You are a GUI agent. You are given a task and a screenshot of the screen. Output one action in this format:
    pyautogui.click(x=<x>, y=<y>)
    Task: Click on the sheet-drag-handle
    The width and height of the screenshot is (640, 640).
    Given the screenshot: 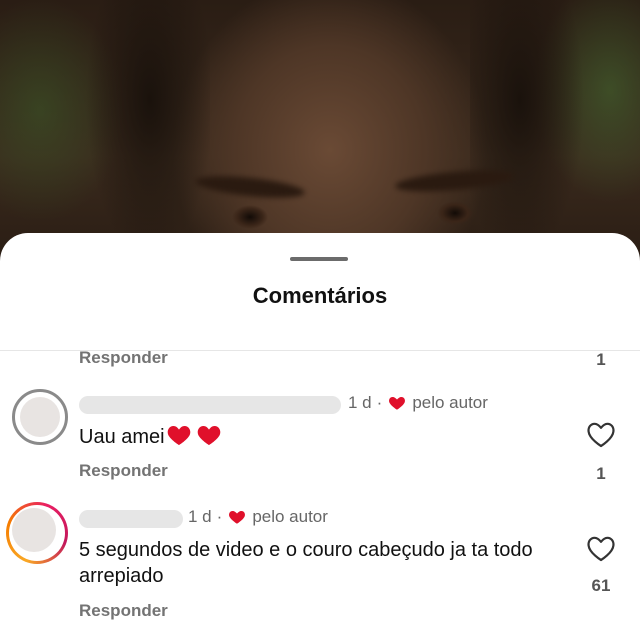 What is the action you would take?
    pyautogui.click(x=319, y=259)
    